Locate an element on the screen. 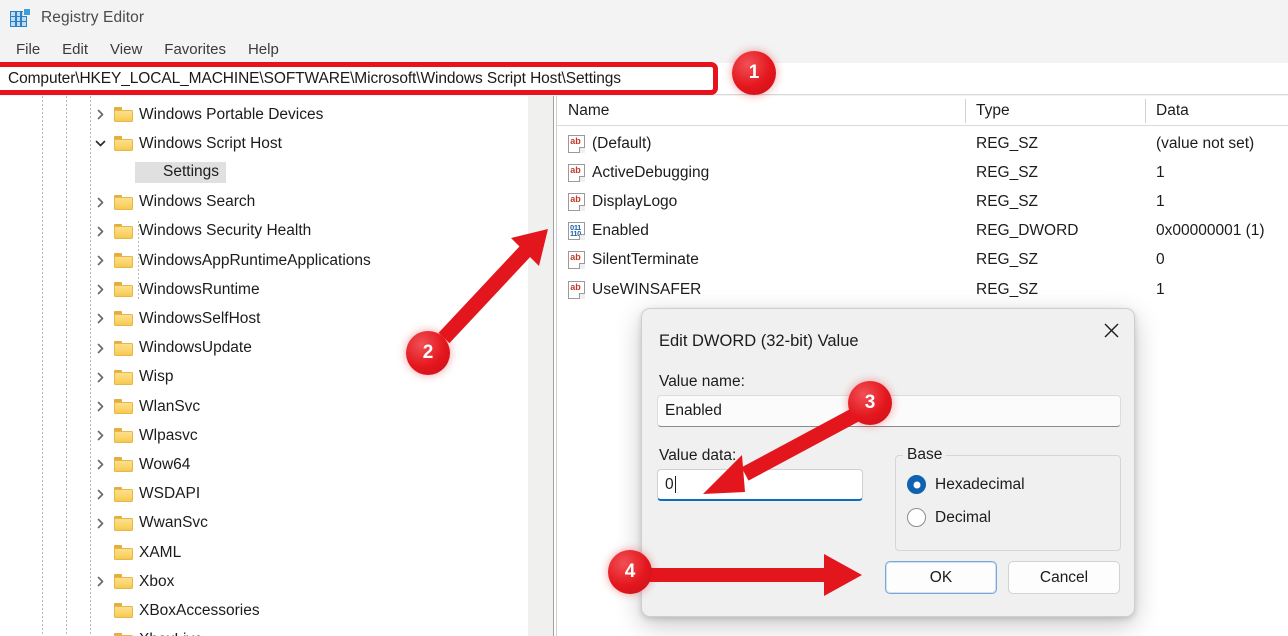 The height and width of the screenshot is (636, 1288). tree-item-label: WindowsRuntime is located at coordinates (199, 289).